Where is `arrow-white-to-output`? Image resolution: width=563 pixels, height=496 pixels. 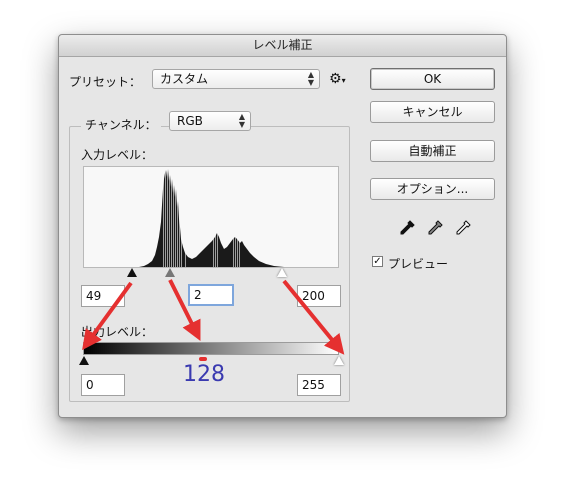 arrow-white-to-output is located at coordinates (313, 317).